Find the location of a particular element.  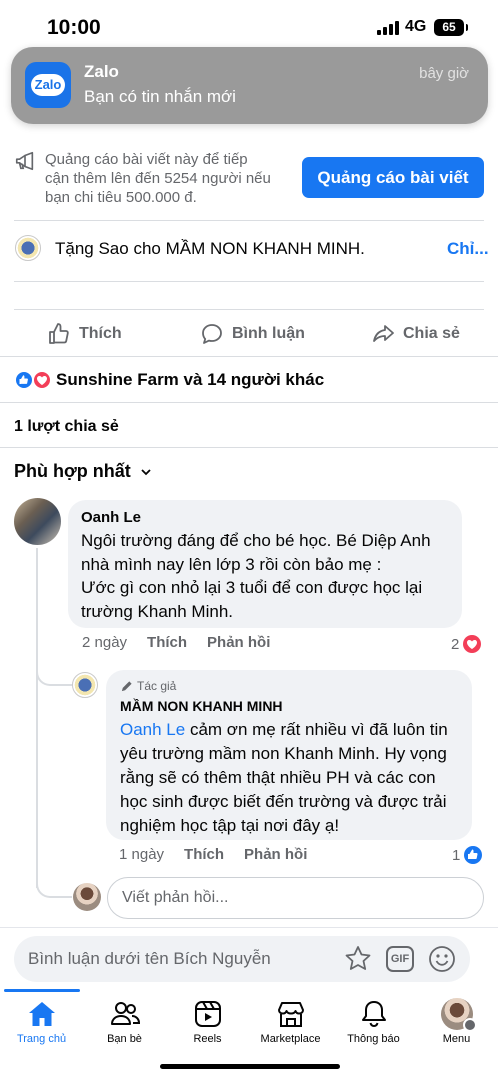

comment-meta: 1 ngày Thích Phản hồi is located at coordinates (213, 854).